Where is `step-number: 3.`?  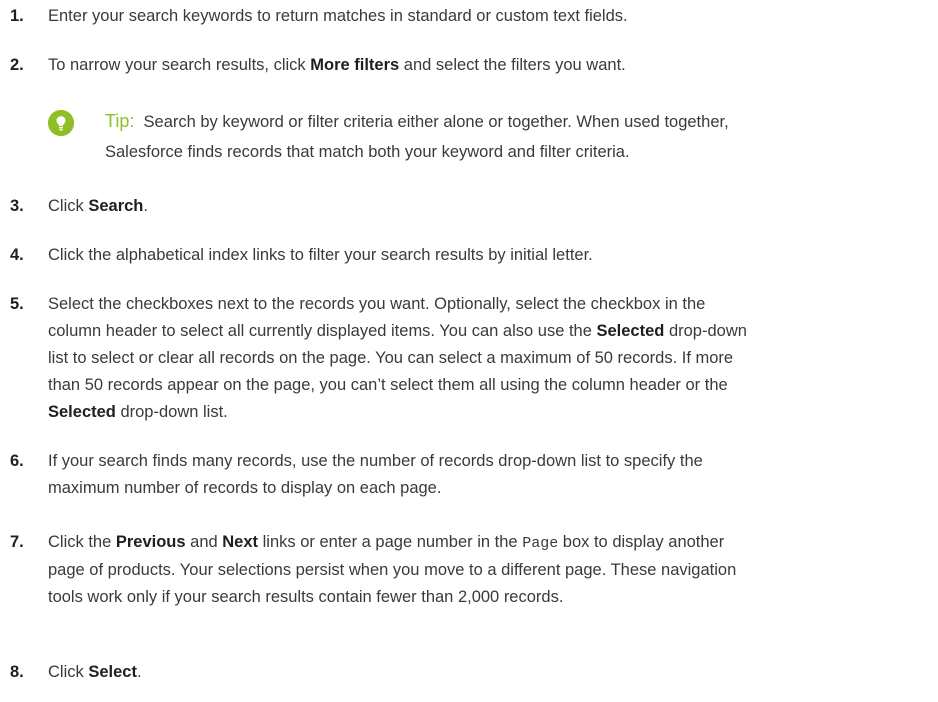 step-number: 3. is located at coordinates (17, 206).